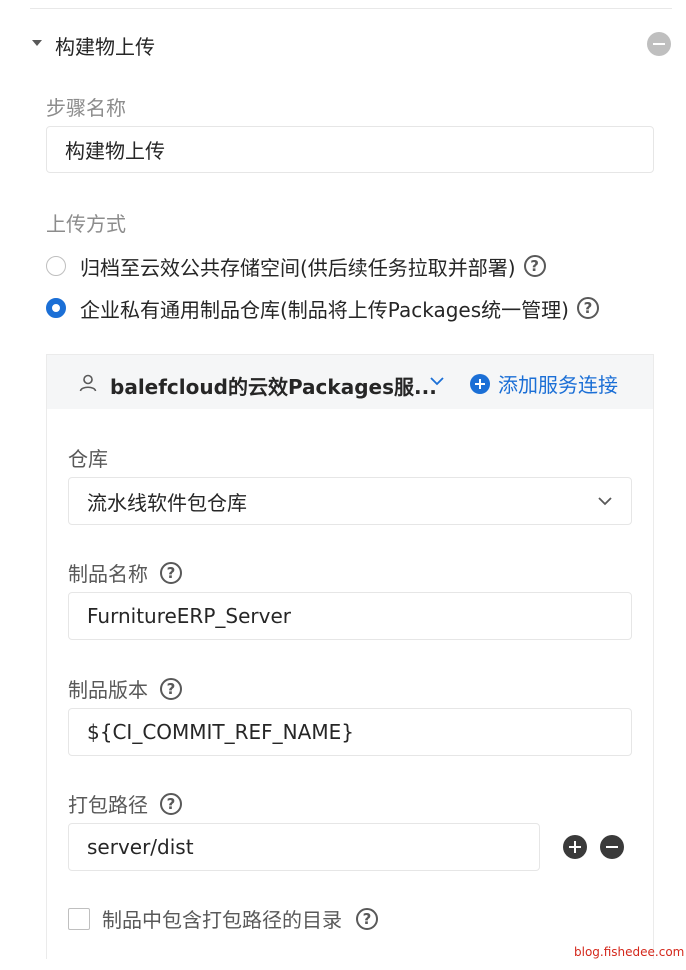 Image resolution: width=686 pixels, height=970 pixels. What do you see at coordinates (575, 847) in the screenshot?
I see `add-path-icon` at bounding box center [575, 847].